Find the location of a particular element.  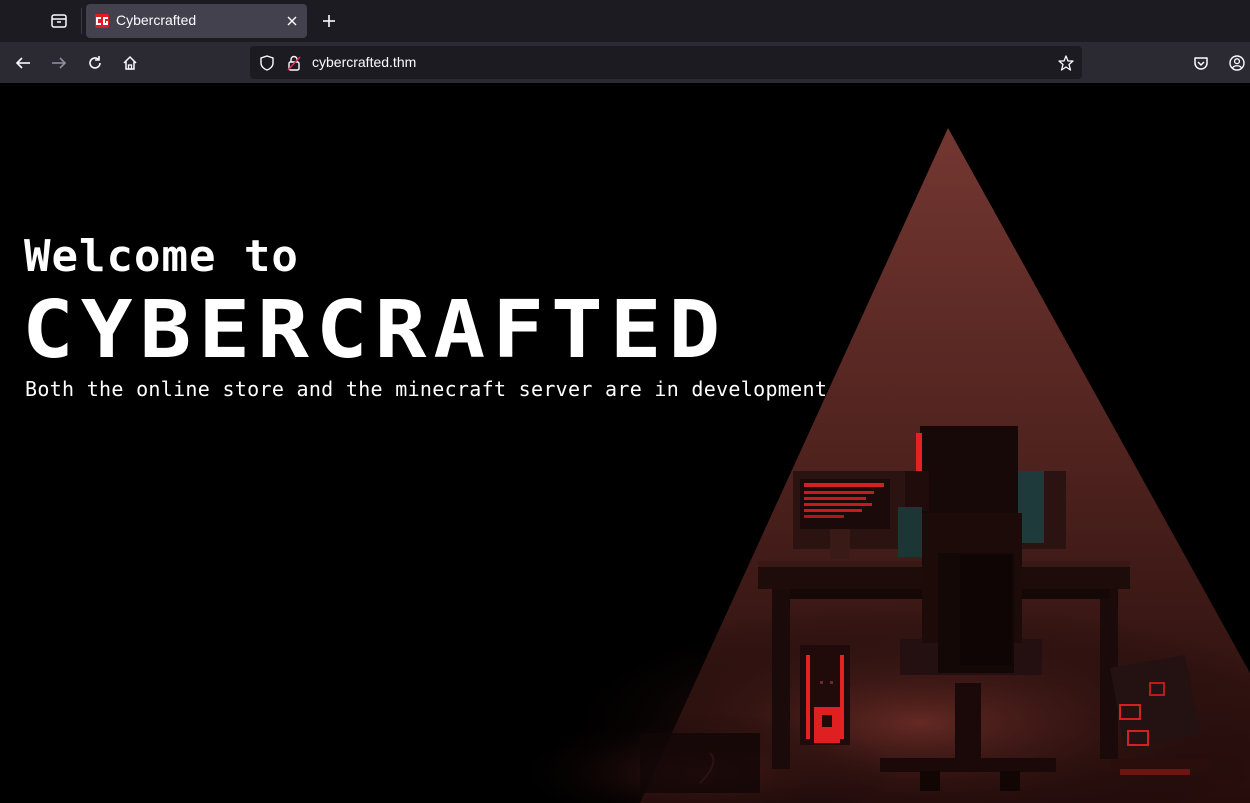

tab-close-button is located at coordinates (292, 21).